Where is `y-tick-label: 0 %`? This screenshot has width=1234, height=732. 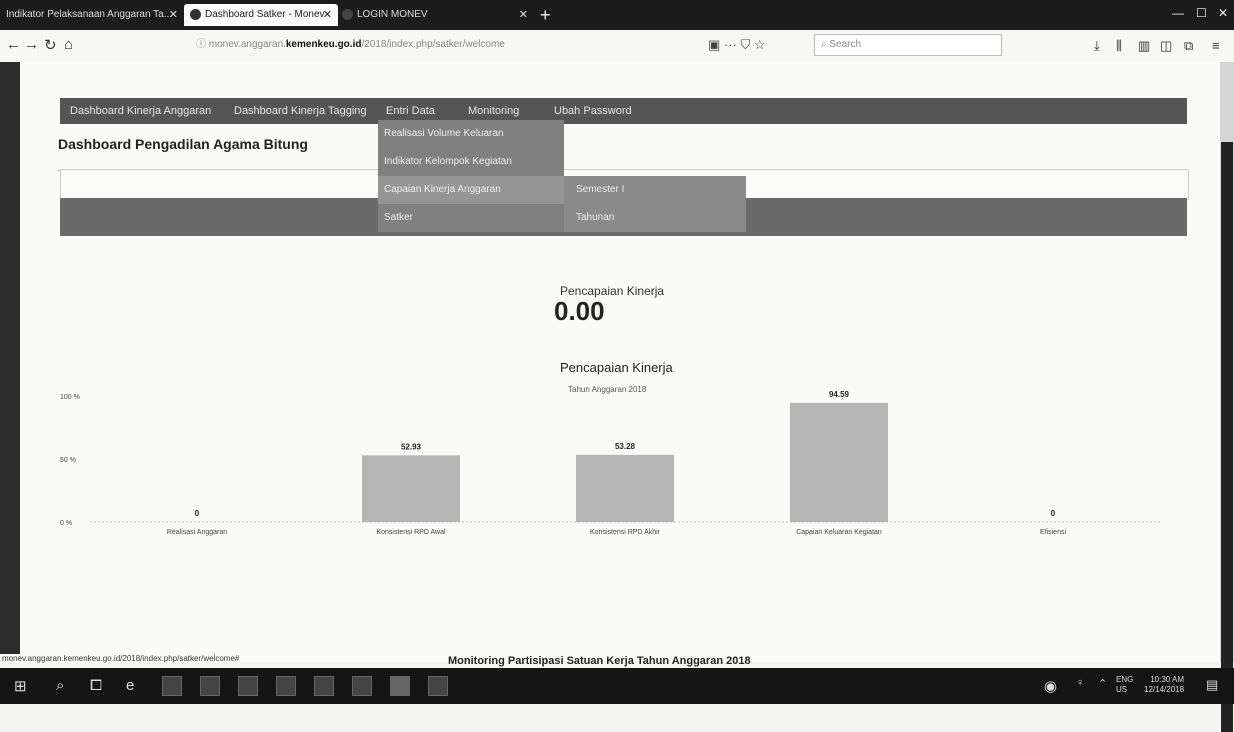 y-tick-label: 0 % is located at coordinates (66, 523).